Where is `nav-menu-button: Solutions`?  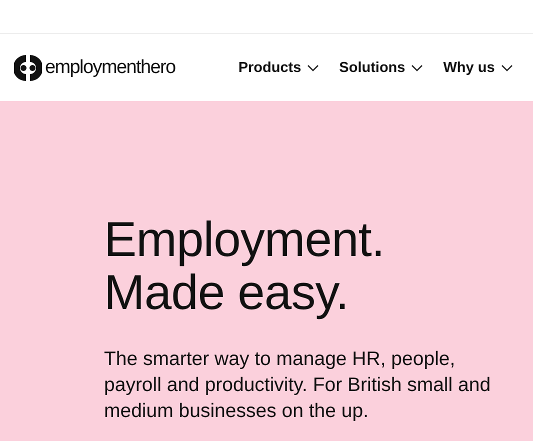 nav-menu-button: Solutions is located at coordinates (381, 68).